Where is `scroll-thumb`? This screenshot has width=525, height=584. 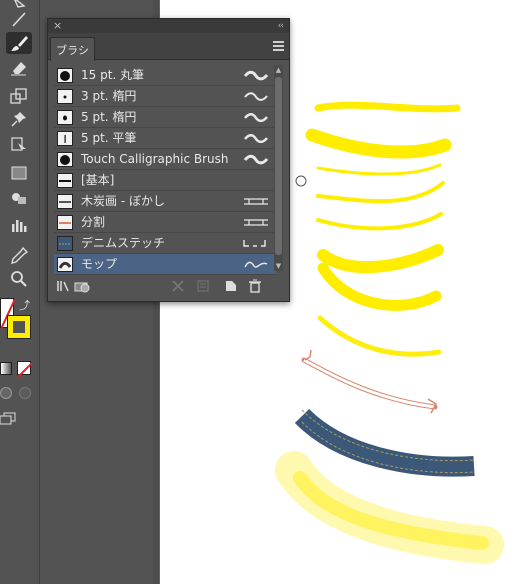
scroll-thumb is located at coordinates (278, 166).